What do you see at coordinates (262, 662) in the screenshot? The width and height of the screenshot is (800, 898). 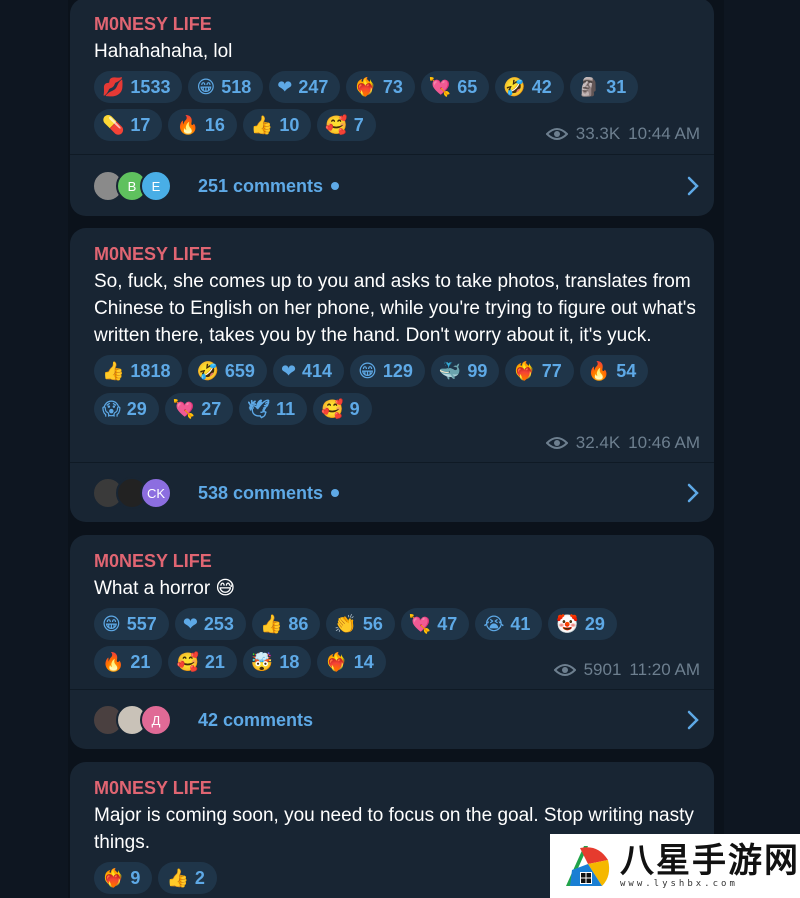 I see `reaction-emoji: 🤯` at bounding box center [262, 662].